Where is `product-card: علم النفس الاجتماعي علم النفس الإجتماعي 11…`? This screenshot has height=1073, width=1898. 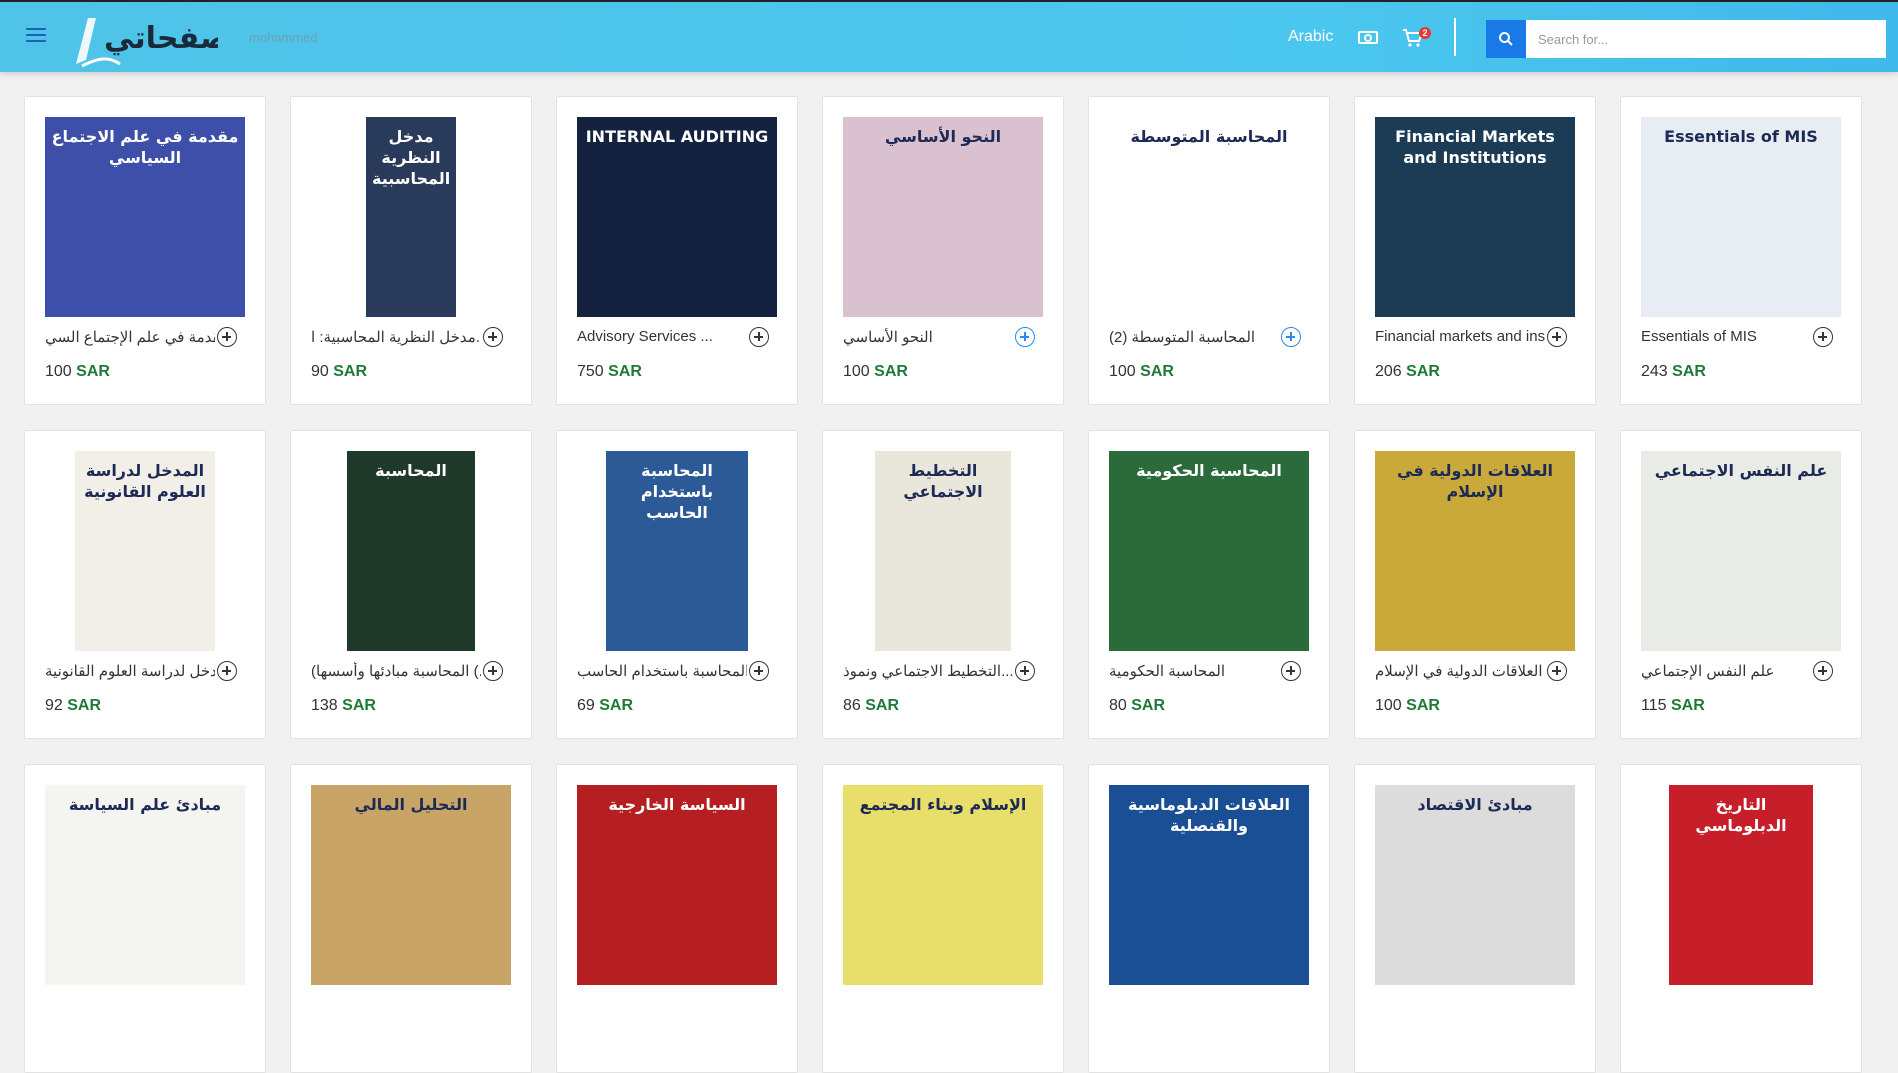 product-card: علم النفس الاجتماعي علم النفس الإجتماعي 11… is located at coordinates (1741, 584).